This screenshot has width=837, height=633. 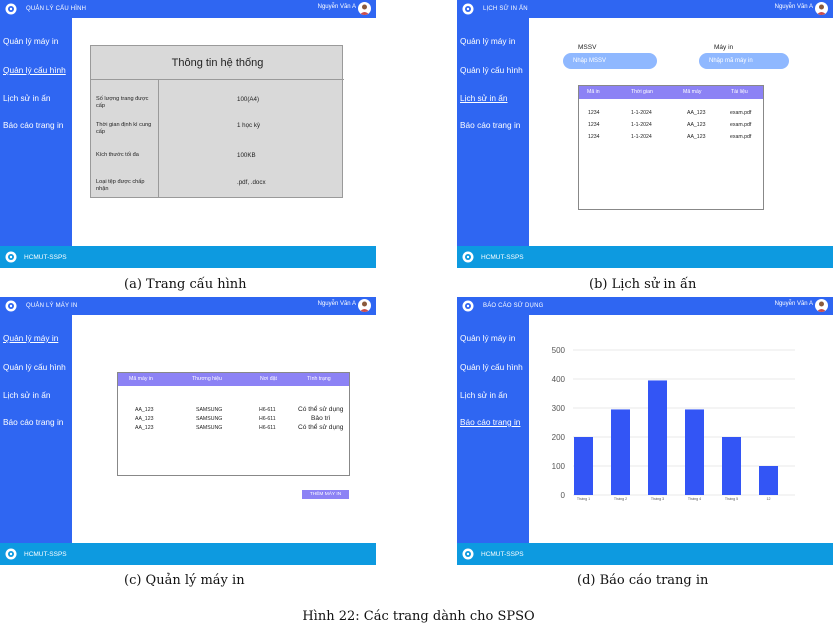 What do you see at coordinates (185, 284) in the screenshot?
I see `caption-a: (a) Trang cấu hình` at bounding box center [185, 284].